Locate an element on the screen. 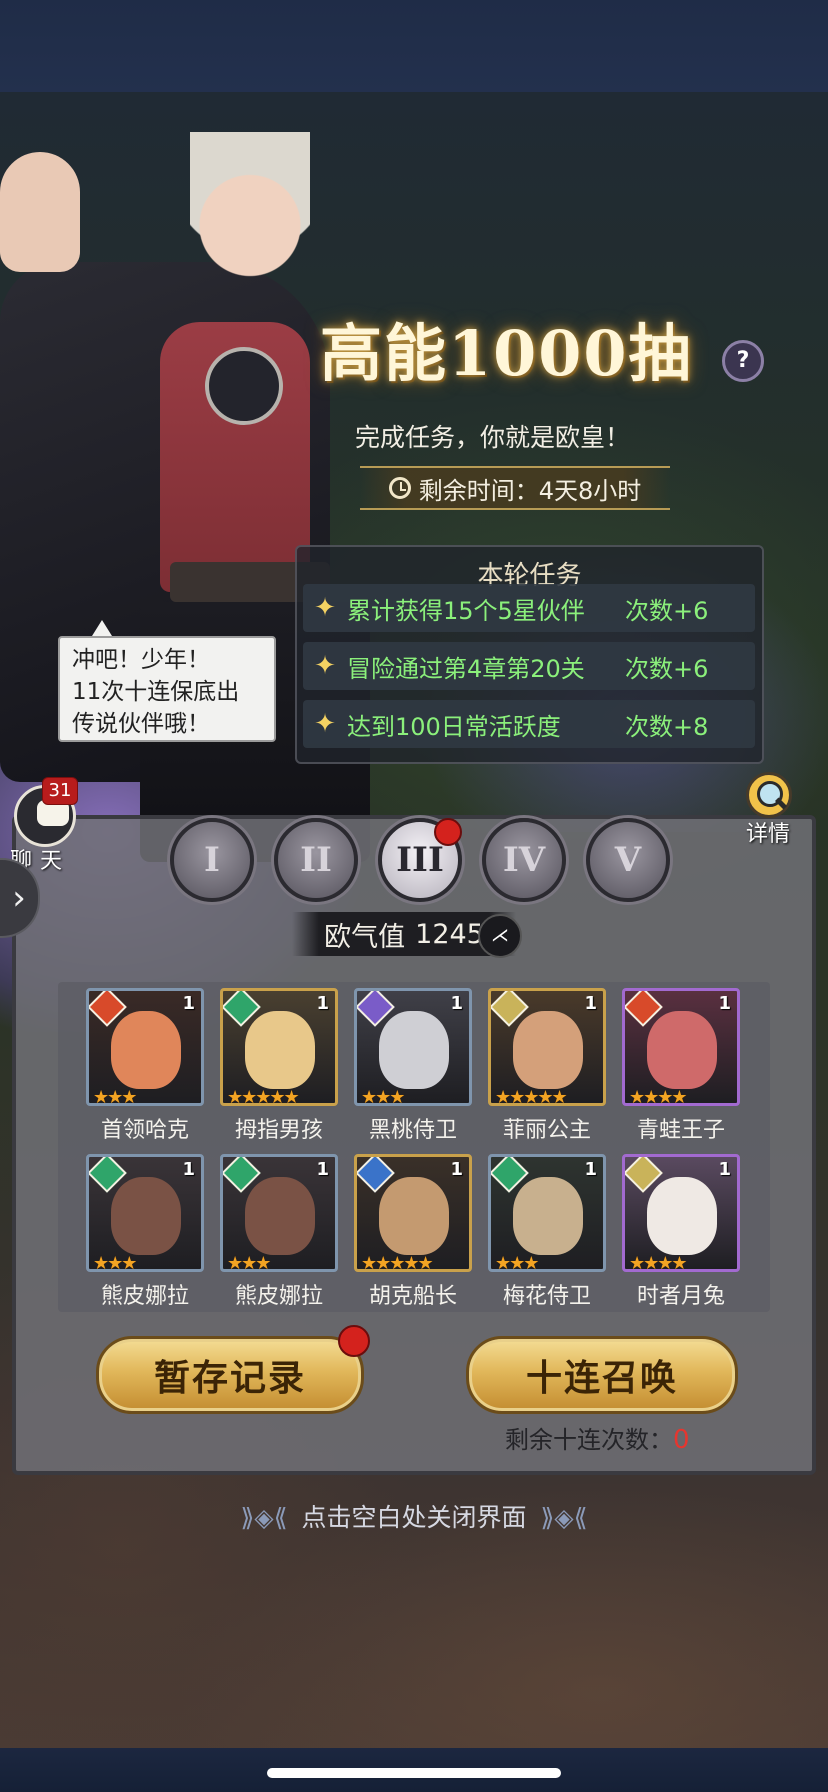 The width and height of the screenshot is (828, 1792). hero-card: 1 ★★★★★ 菲丽公主 is located at coordinates (547, 1065).